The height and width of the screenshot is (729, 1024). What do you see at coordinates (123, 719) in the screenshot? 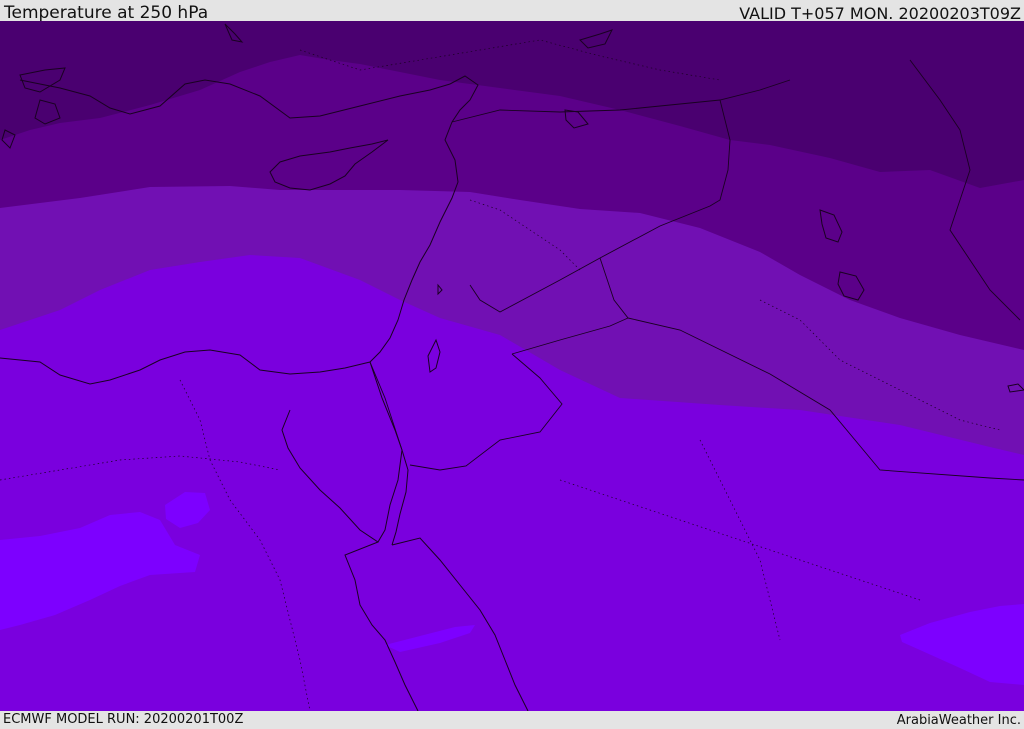
I see `model-run-label: ECMWF MODEL RUN: 20200201T00Z` at bounding box center [123, 719].